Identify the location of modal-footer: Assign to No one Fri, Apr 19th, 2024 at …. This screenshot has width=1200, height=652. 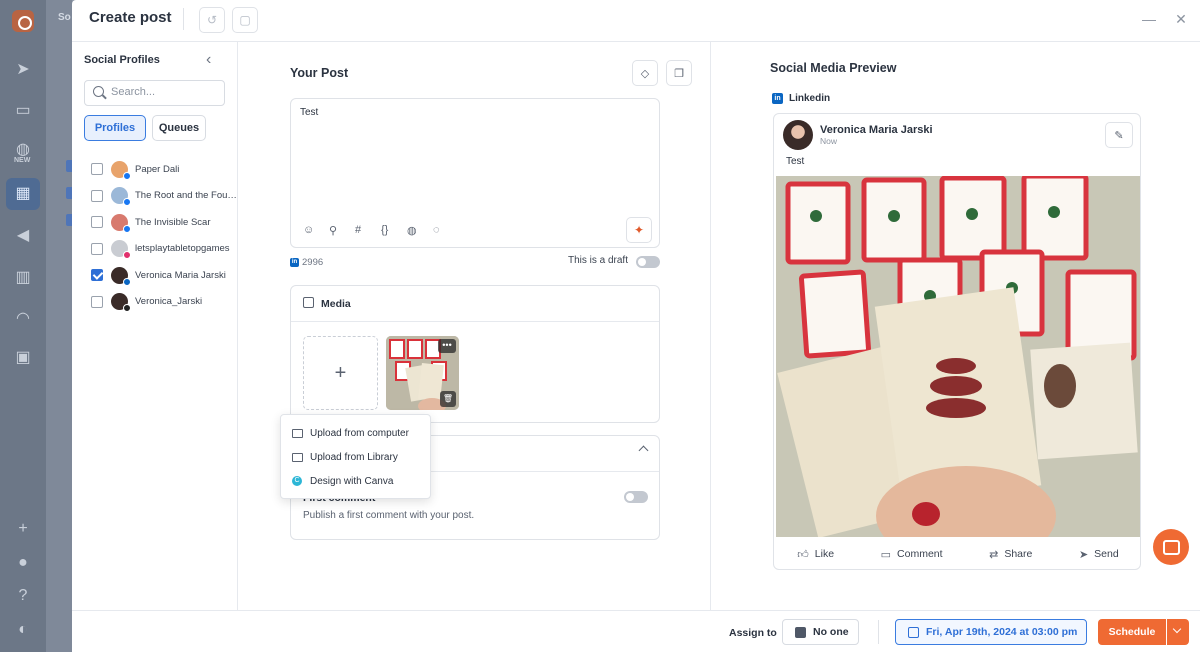
(636, 631).